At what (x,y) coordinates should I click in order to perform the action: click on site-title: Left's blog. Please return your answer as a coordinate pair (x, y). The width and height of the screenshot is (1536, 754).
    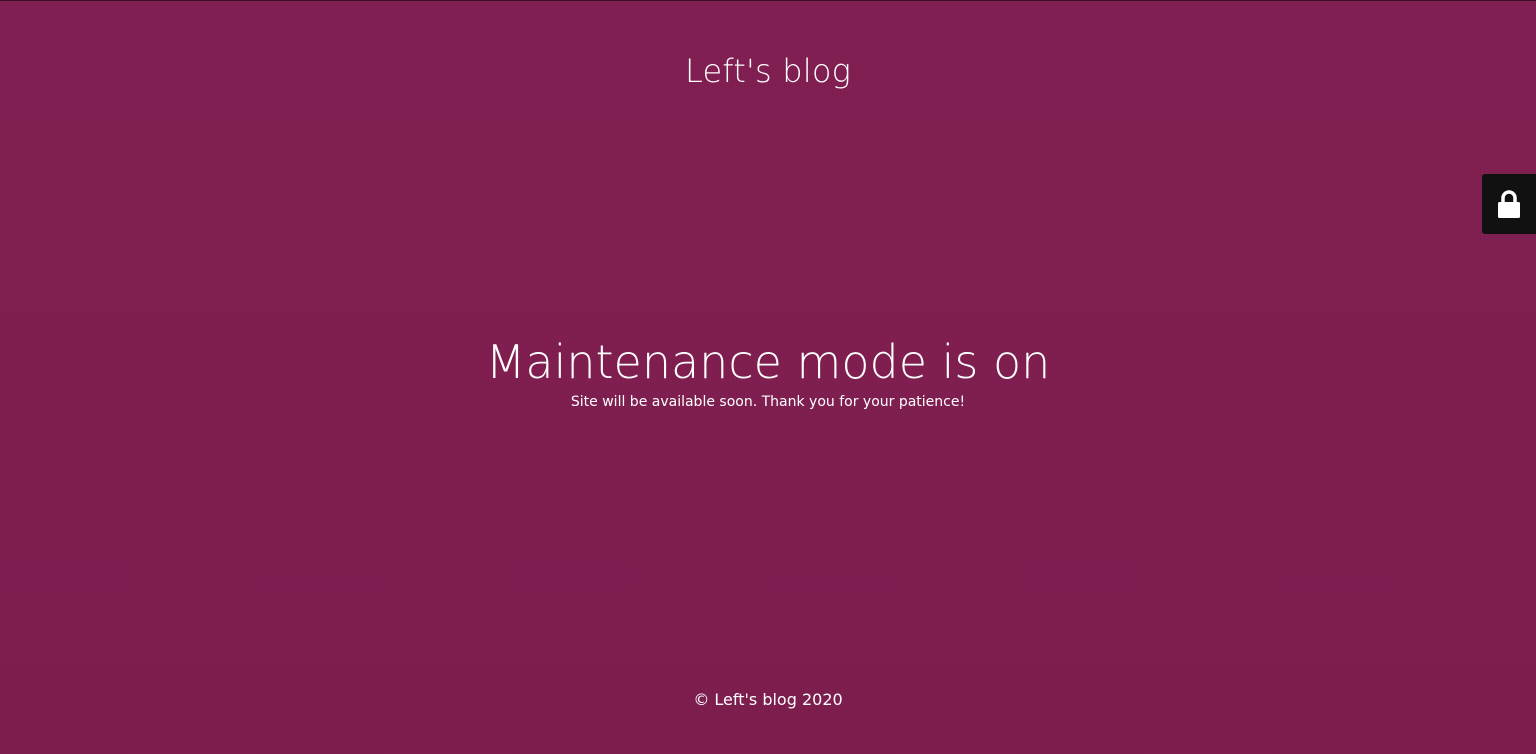
    Looking at the image, I should click on (768, 71).